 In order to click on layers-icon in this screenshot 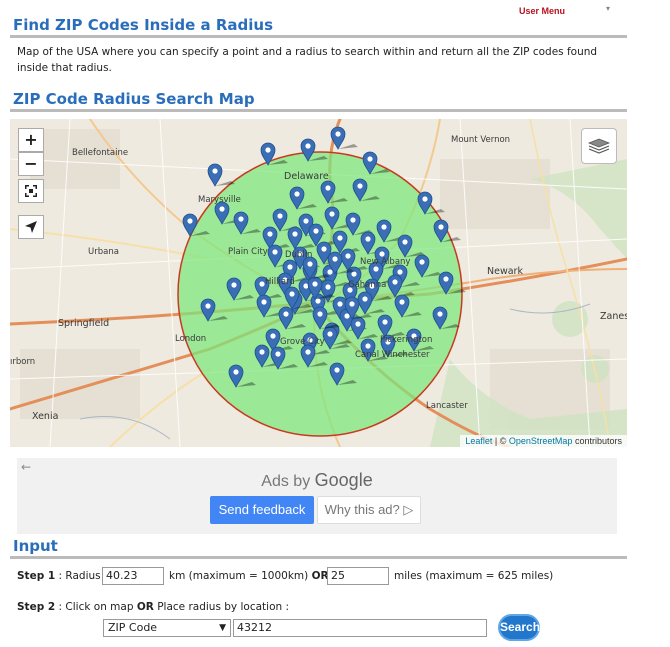, I will do `click(599, 146)`.